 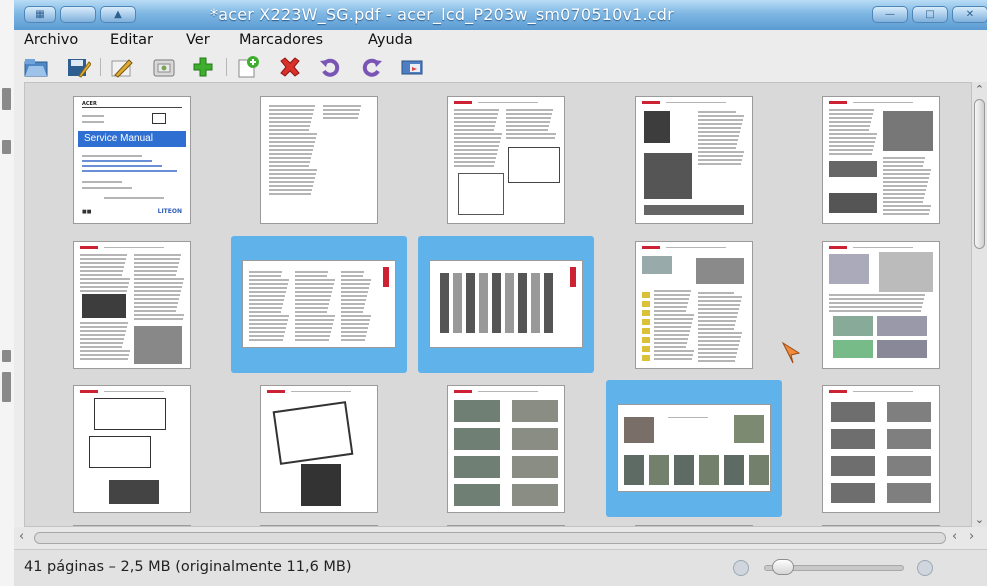 What do you see at coordinates (979, 519) in the screenshot?
I see `scroll-down-icon: ⌄` at bounding box center [979, 519].